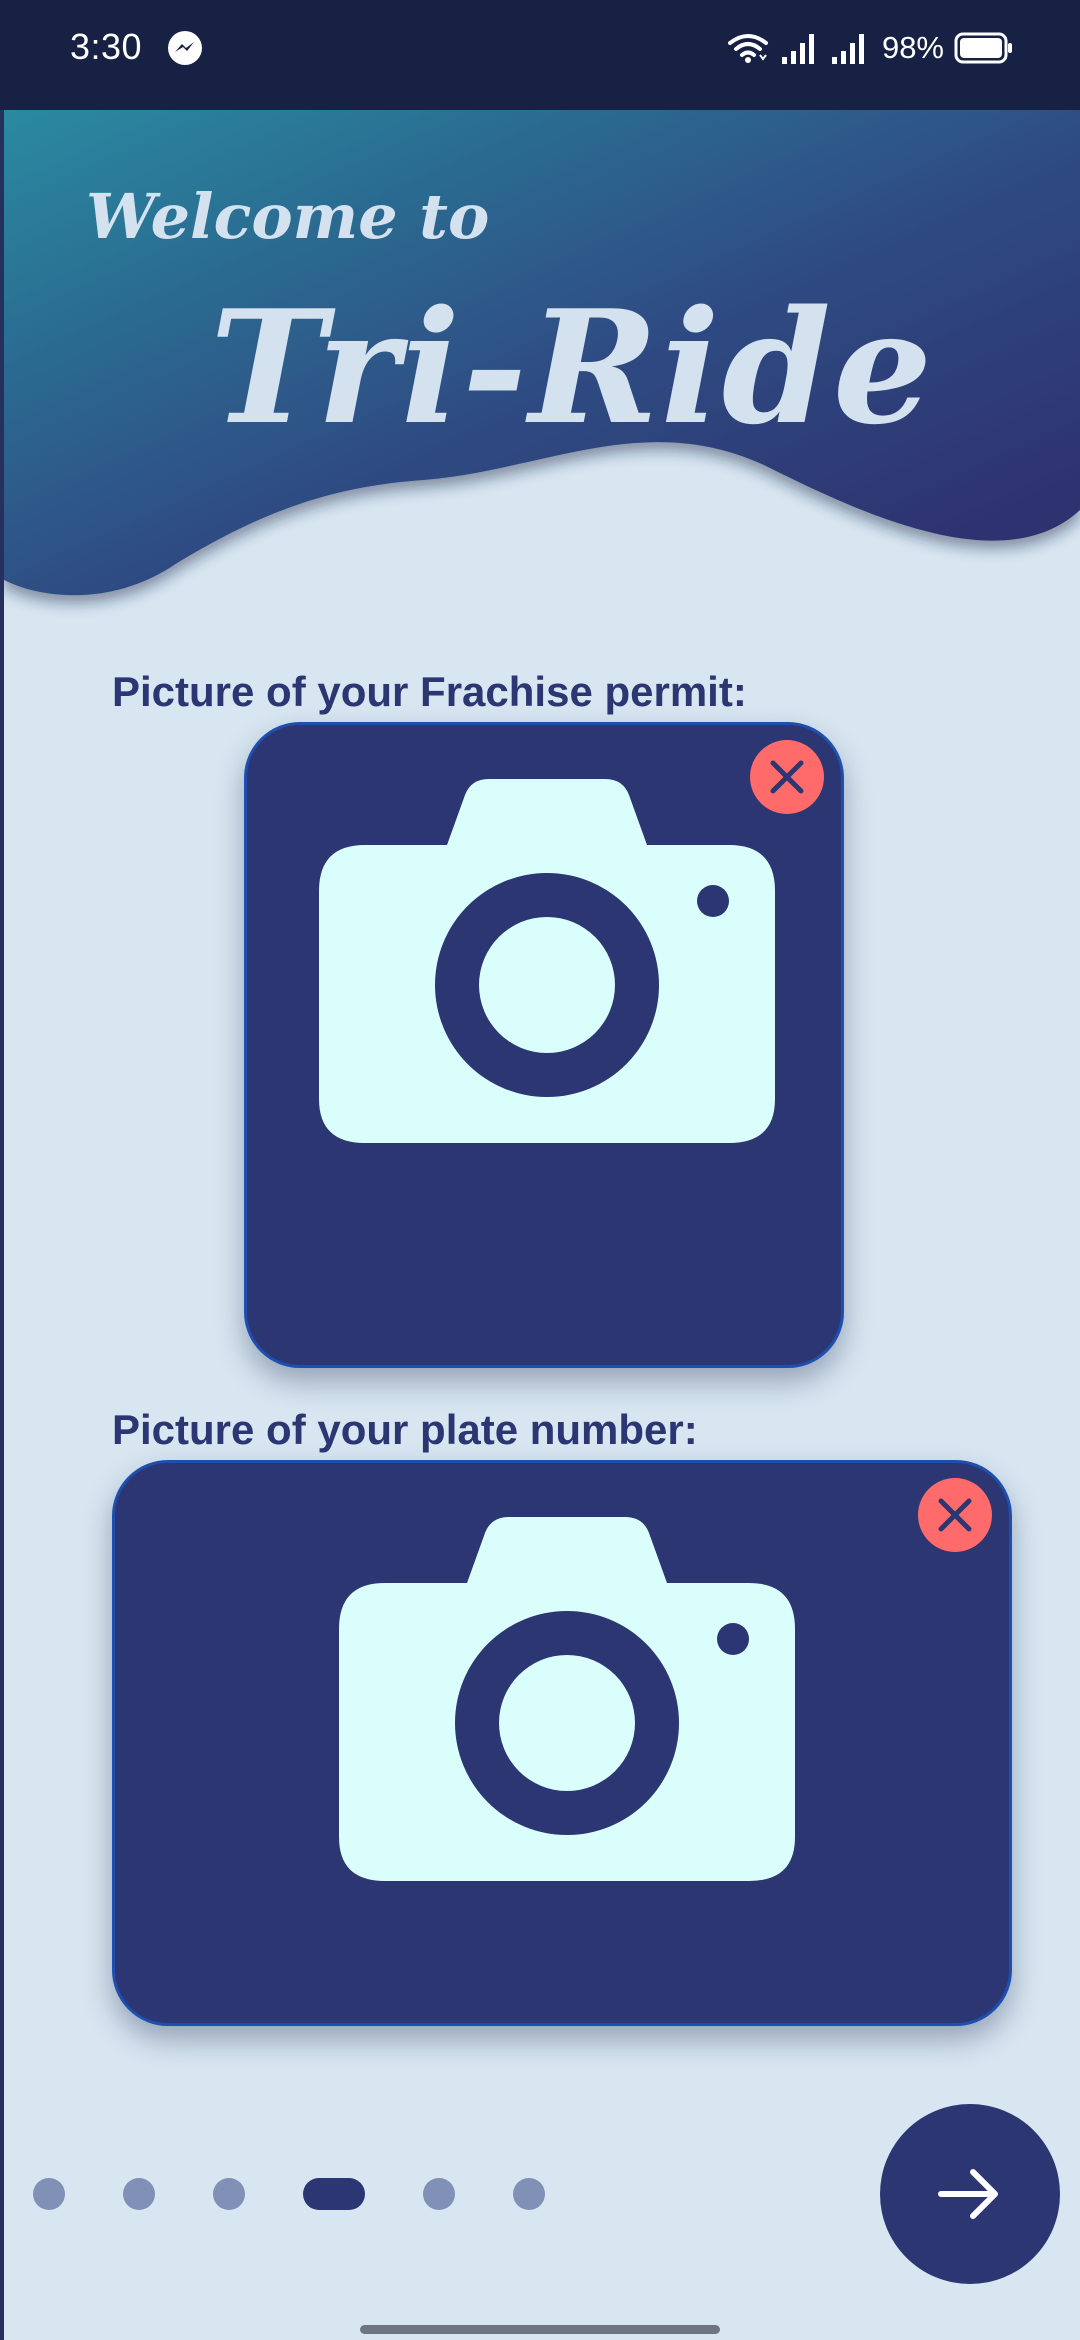  Describe the element at coordinates (747, 48) in the screenshot. I see `wifi-icon` at that location.